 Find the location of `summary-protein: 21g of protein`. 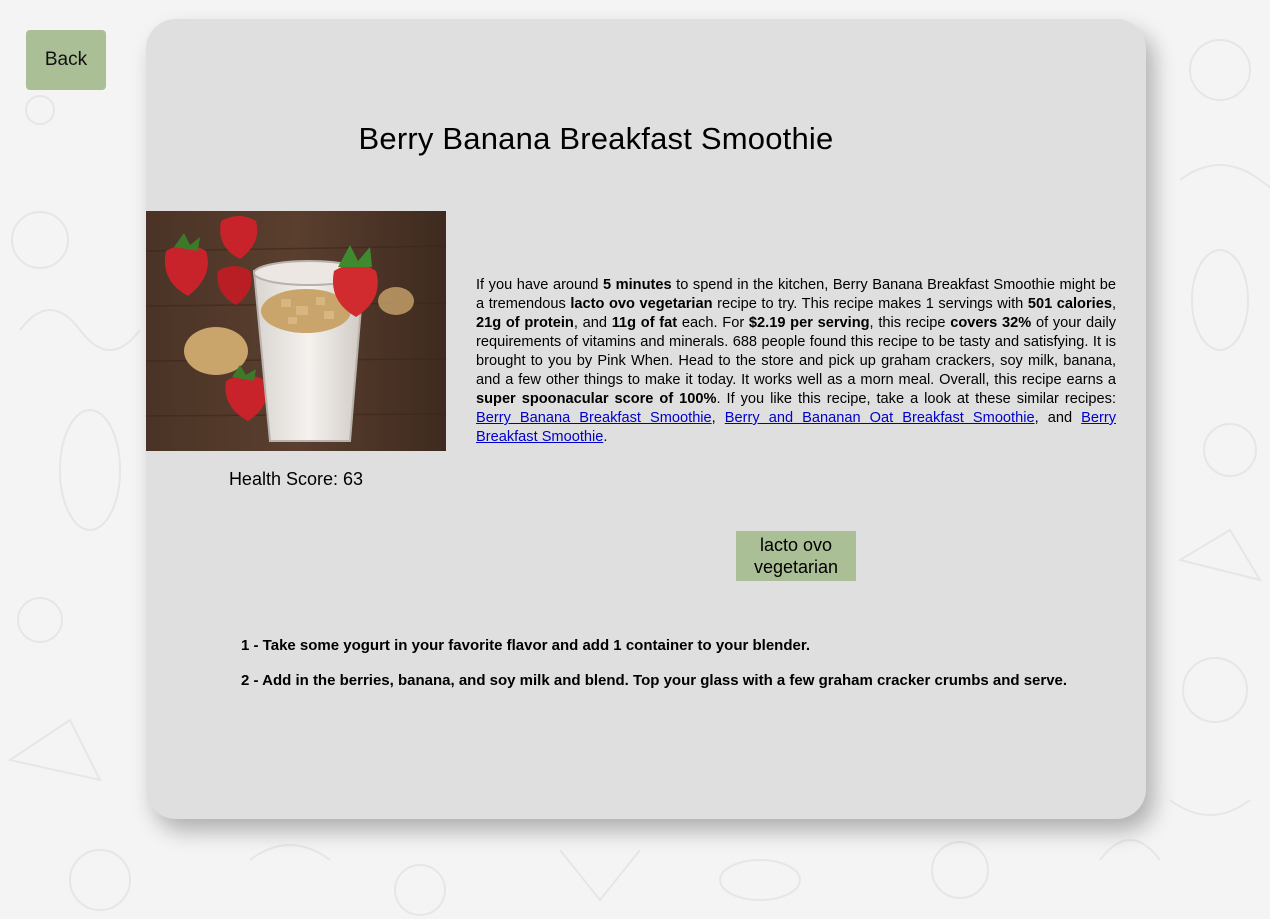

summary-protein: 21g of protein is located at coordinates (525, 323).